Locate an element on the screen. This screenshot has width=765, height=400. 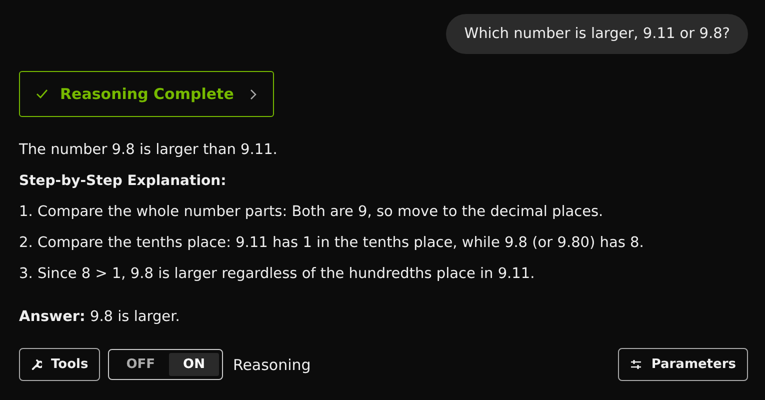
chevron-right-icon is located at coordinates (253, 94).